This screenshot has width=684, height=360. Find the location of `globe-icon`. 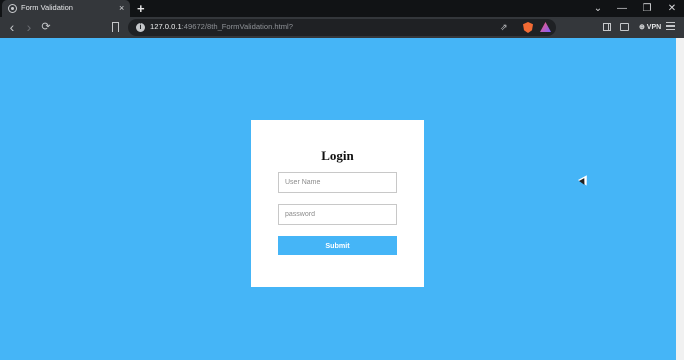

globe-icon is located at coordinates (12, 8).